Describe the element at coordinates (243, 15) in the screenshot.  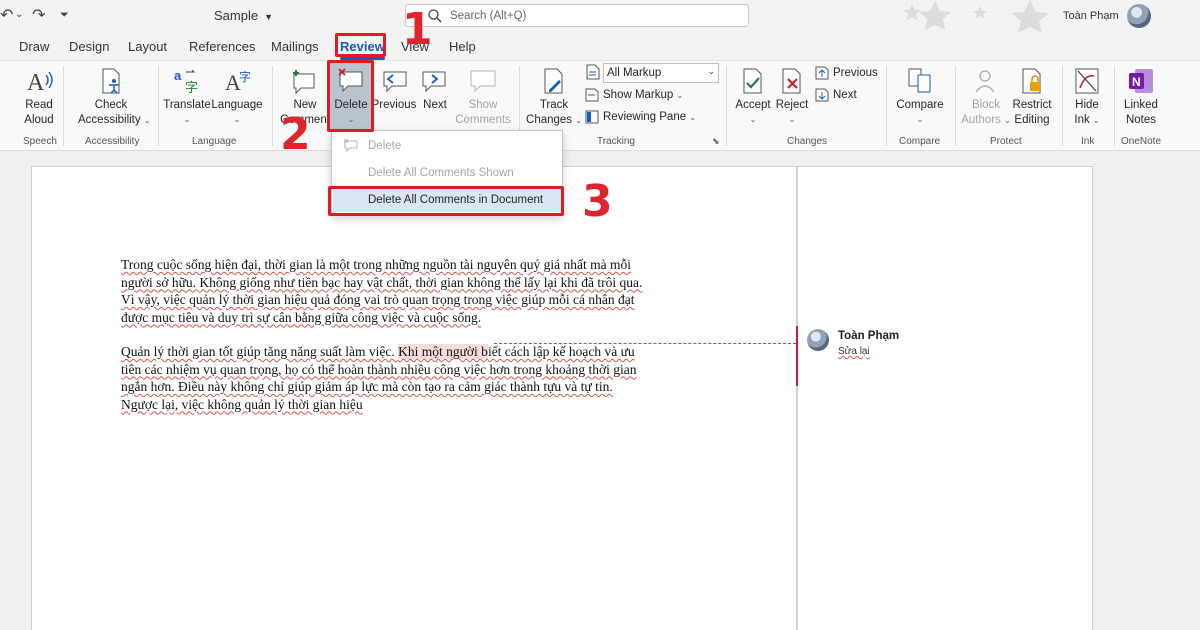
I see `document-title: Sample ▼` at that location.